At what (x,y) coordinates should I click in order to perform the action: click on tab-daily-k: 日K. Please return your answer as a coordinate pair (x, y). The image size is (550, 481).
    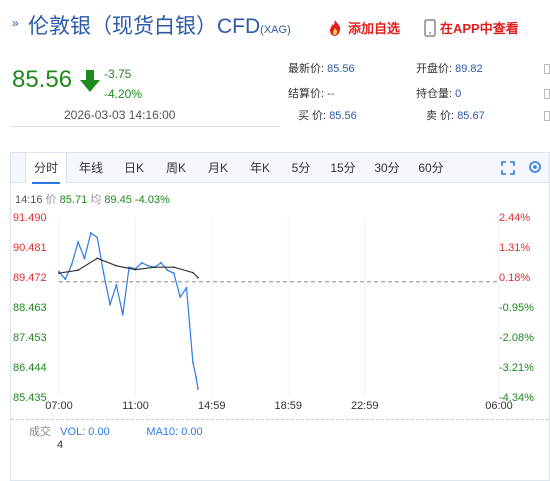
    Looking at the image, I should click on (134, 168).